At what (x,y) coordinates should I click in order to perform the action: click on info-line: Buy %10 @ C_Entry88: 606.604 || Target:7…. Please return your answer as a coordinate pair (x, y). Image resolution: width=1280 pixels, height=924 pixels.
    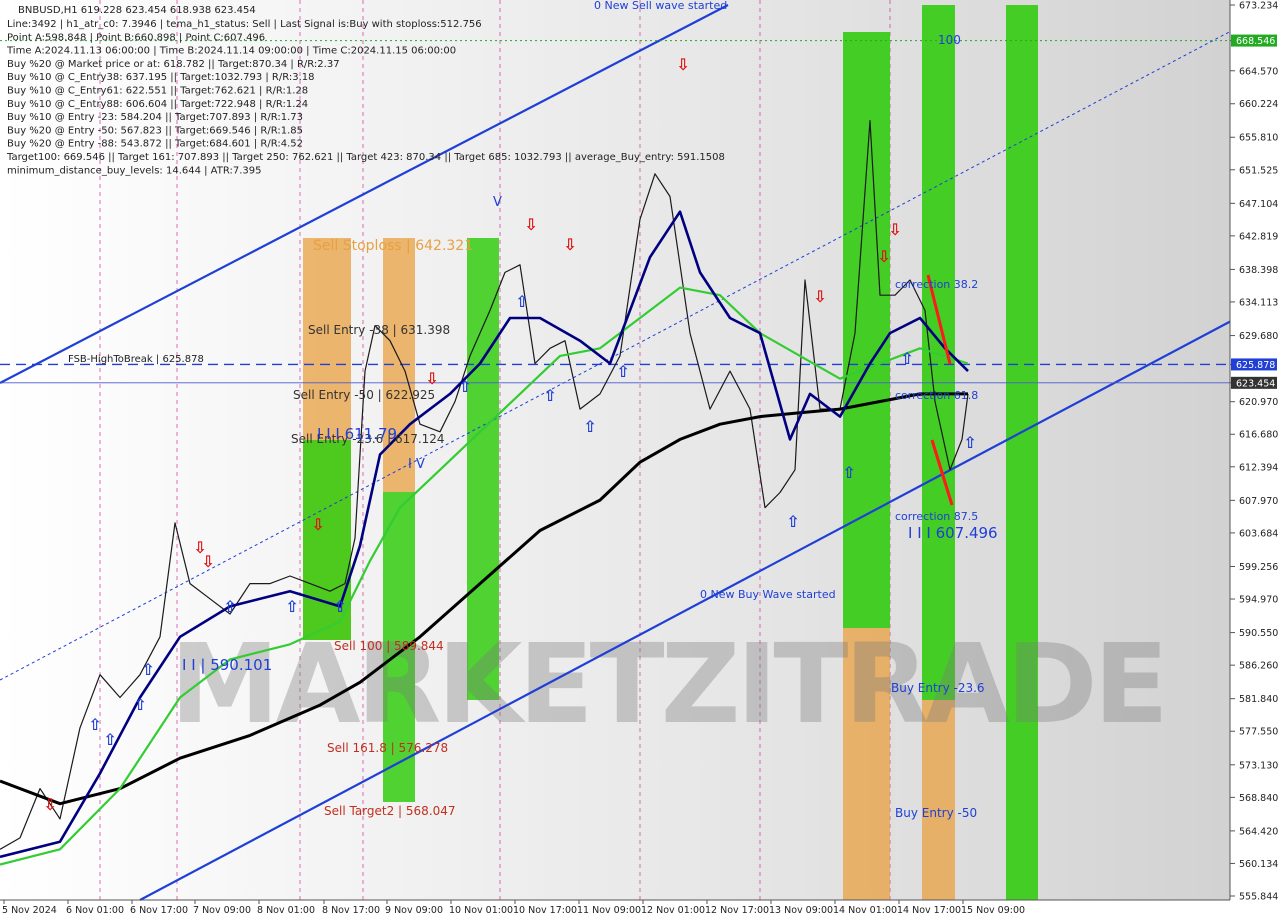
    Looking at the image, I should click on (157, 104).